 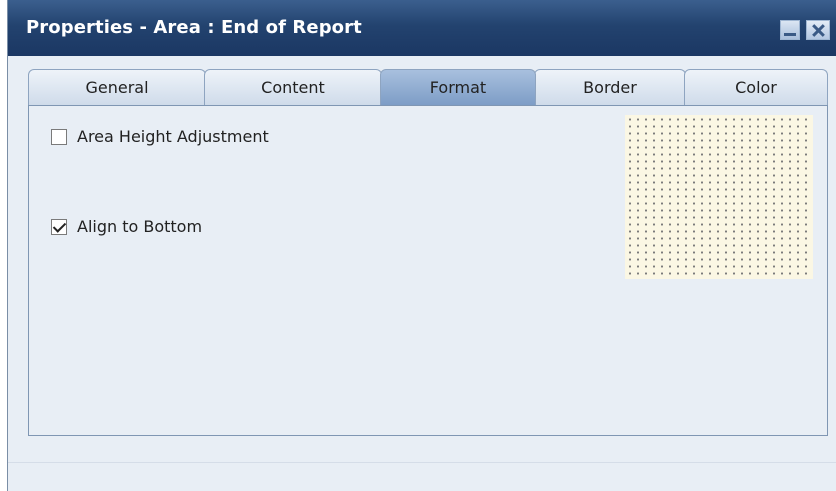 I want to click on tab-general: General, so click(x=117, y=87).